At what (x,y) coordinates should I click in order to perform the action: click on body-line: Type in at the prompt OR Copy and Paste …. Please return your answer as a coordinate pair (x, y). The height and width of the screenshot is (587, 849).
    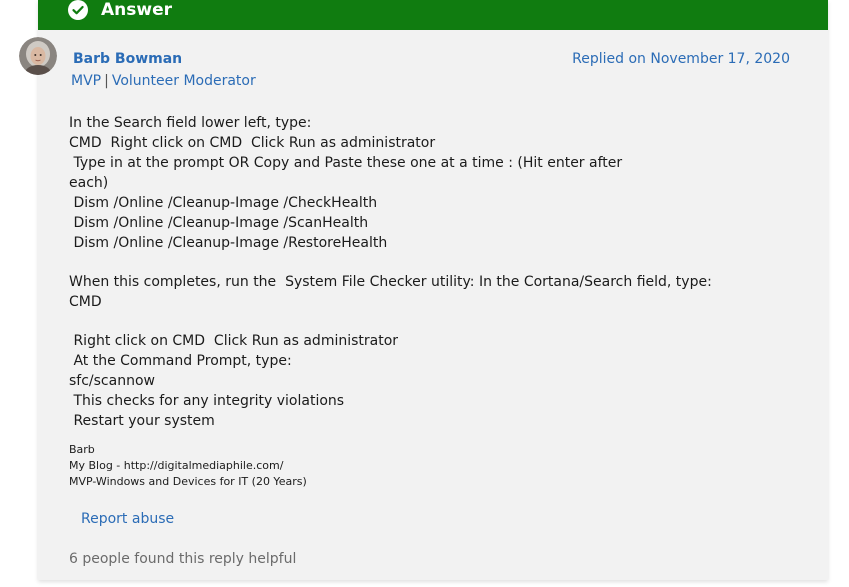
    Looking at the image, I should click on (346, 163).